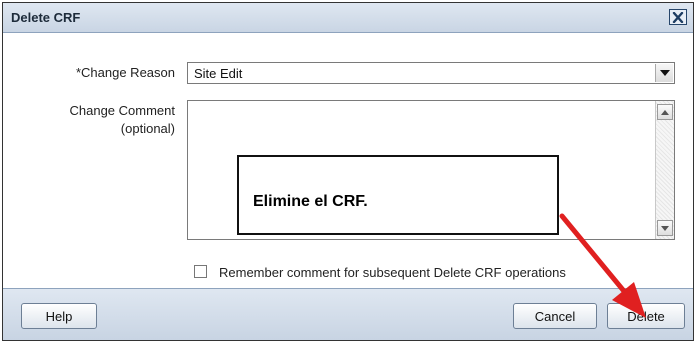  I want to click on change-reason-select: Site Edit, so click(431, 73).